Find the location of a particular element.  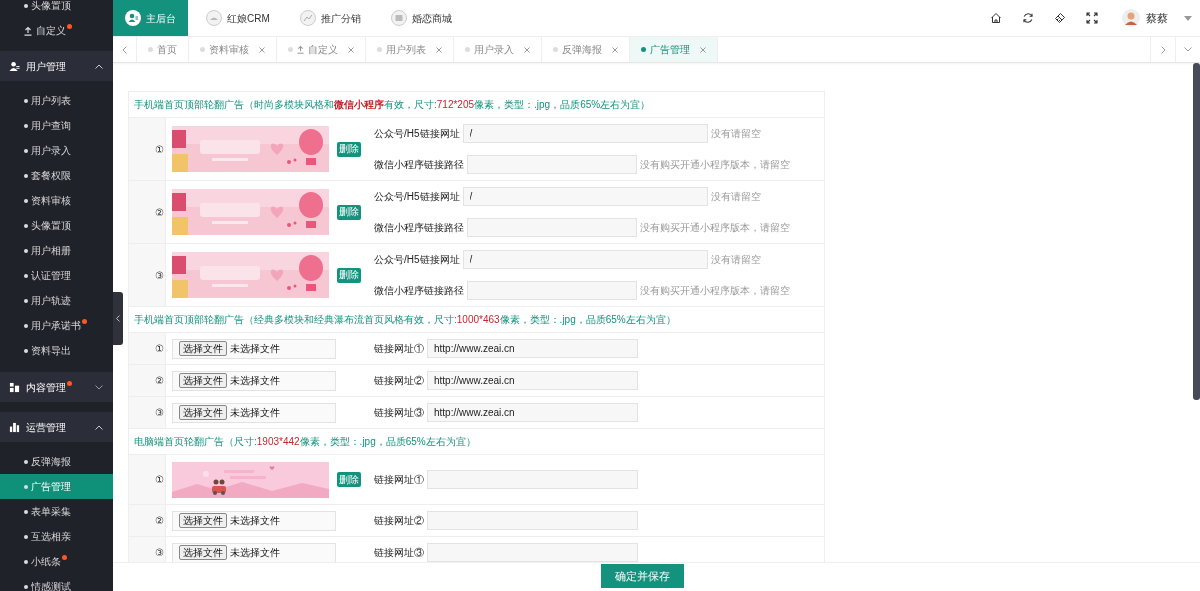

scrollbar is located at coordinates (1196, 231).